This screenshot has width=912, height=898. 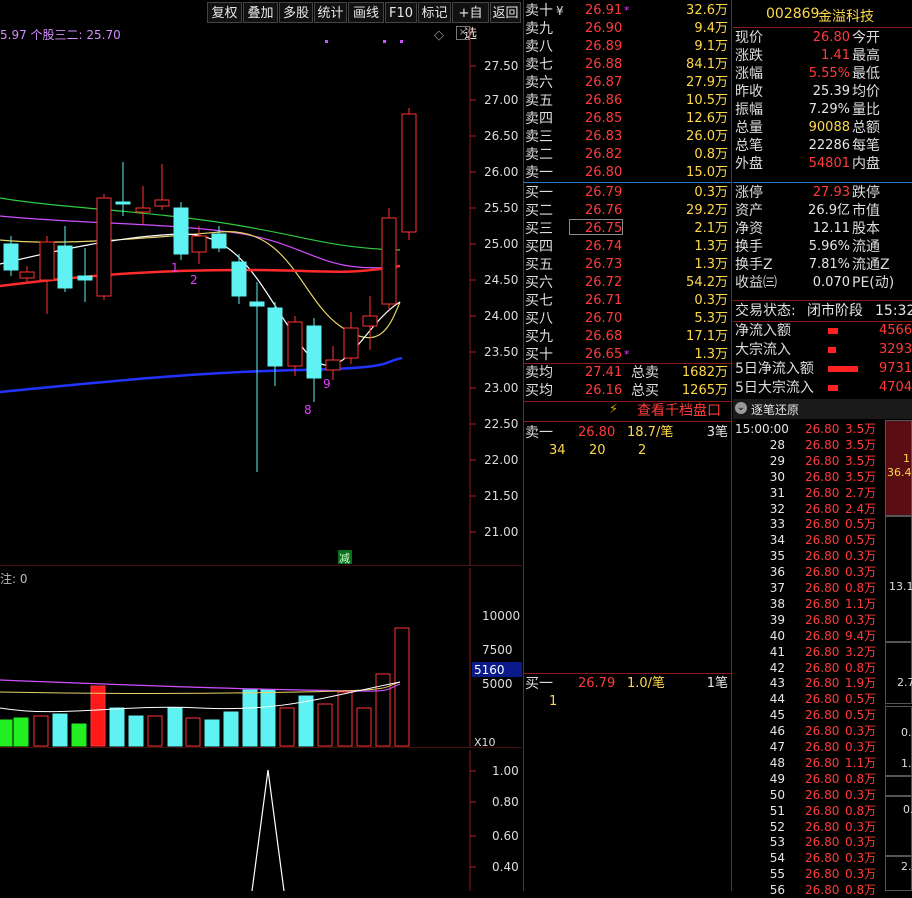 I want to click on ask-row: 卖八 26.89 9.1万, so click(x=627, y=47).